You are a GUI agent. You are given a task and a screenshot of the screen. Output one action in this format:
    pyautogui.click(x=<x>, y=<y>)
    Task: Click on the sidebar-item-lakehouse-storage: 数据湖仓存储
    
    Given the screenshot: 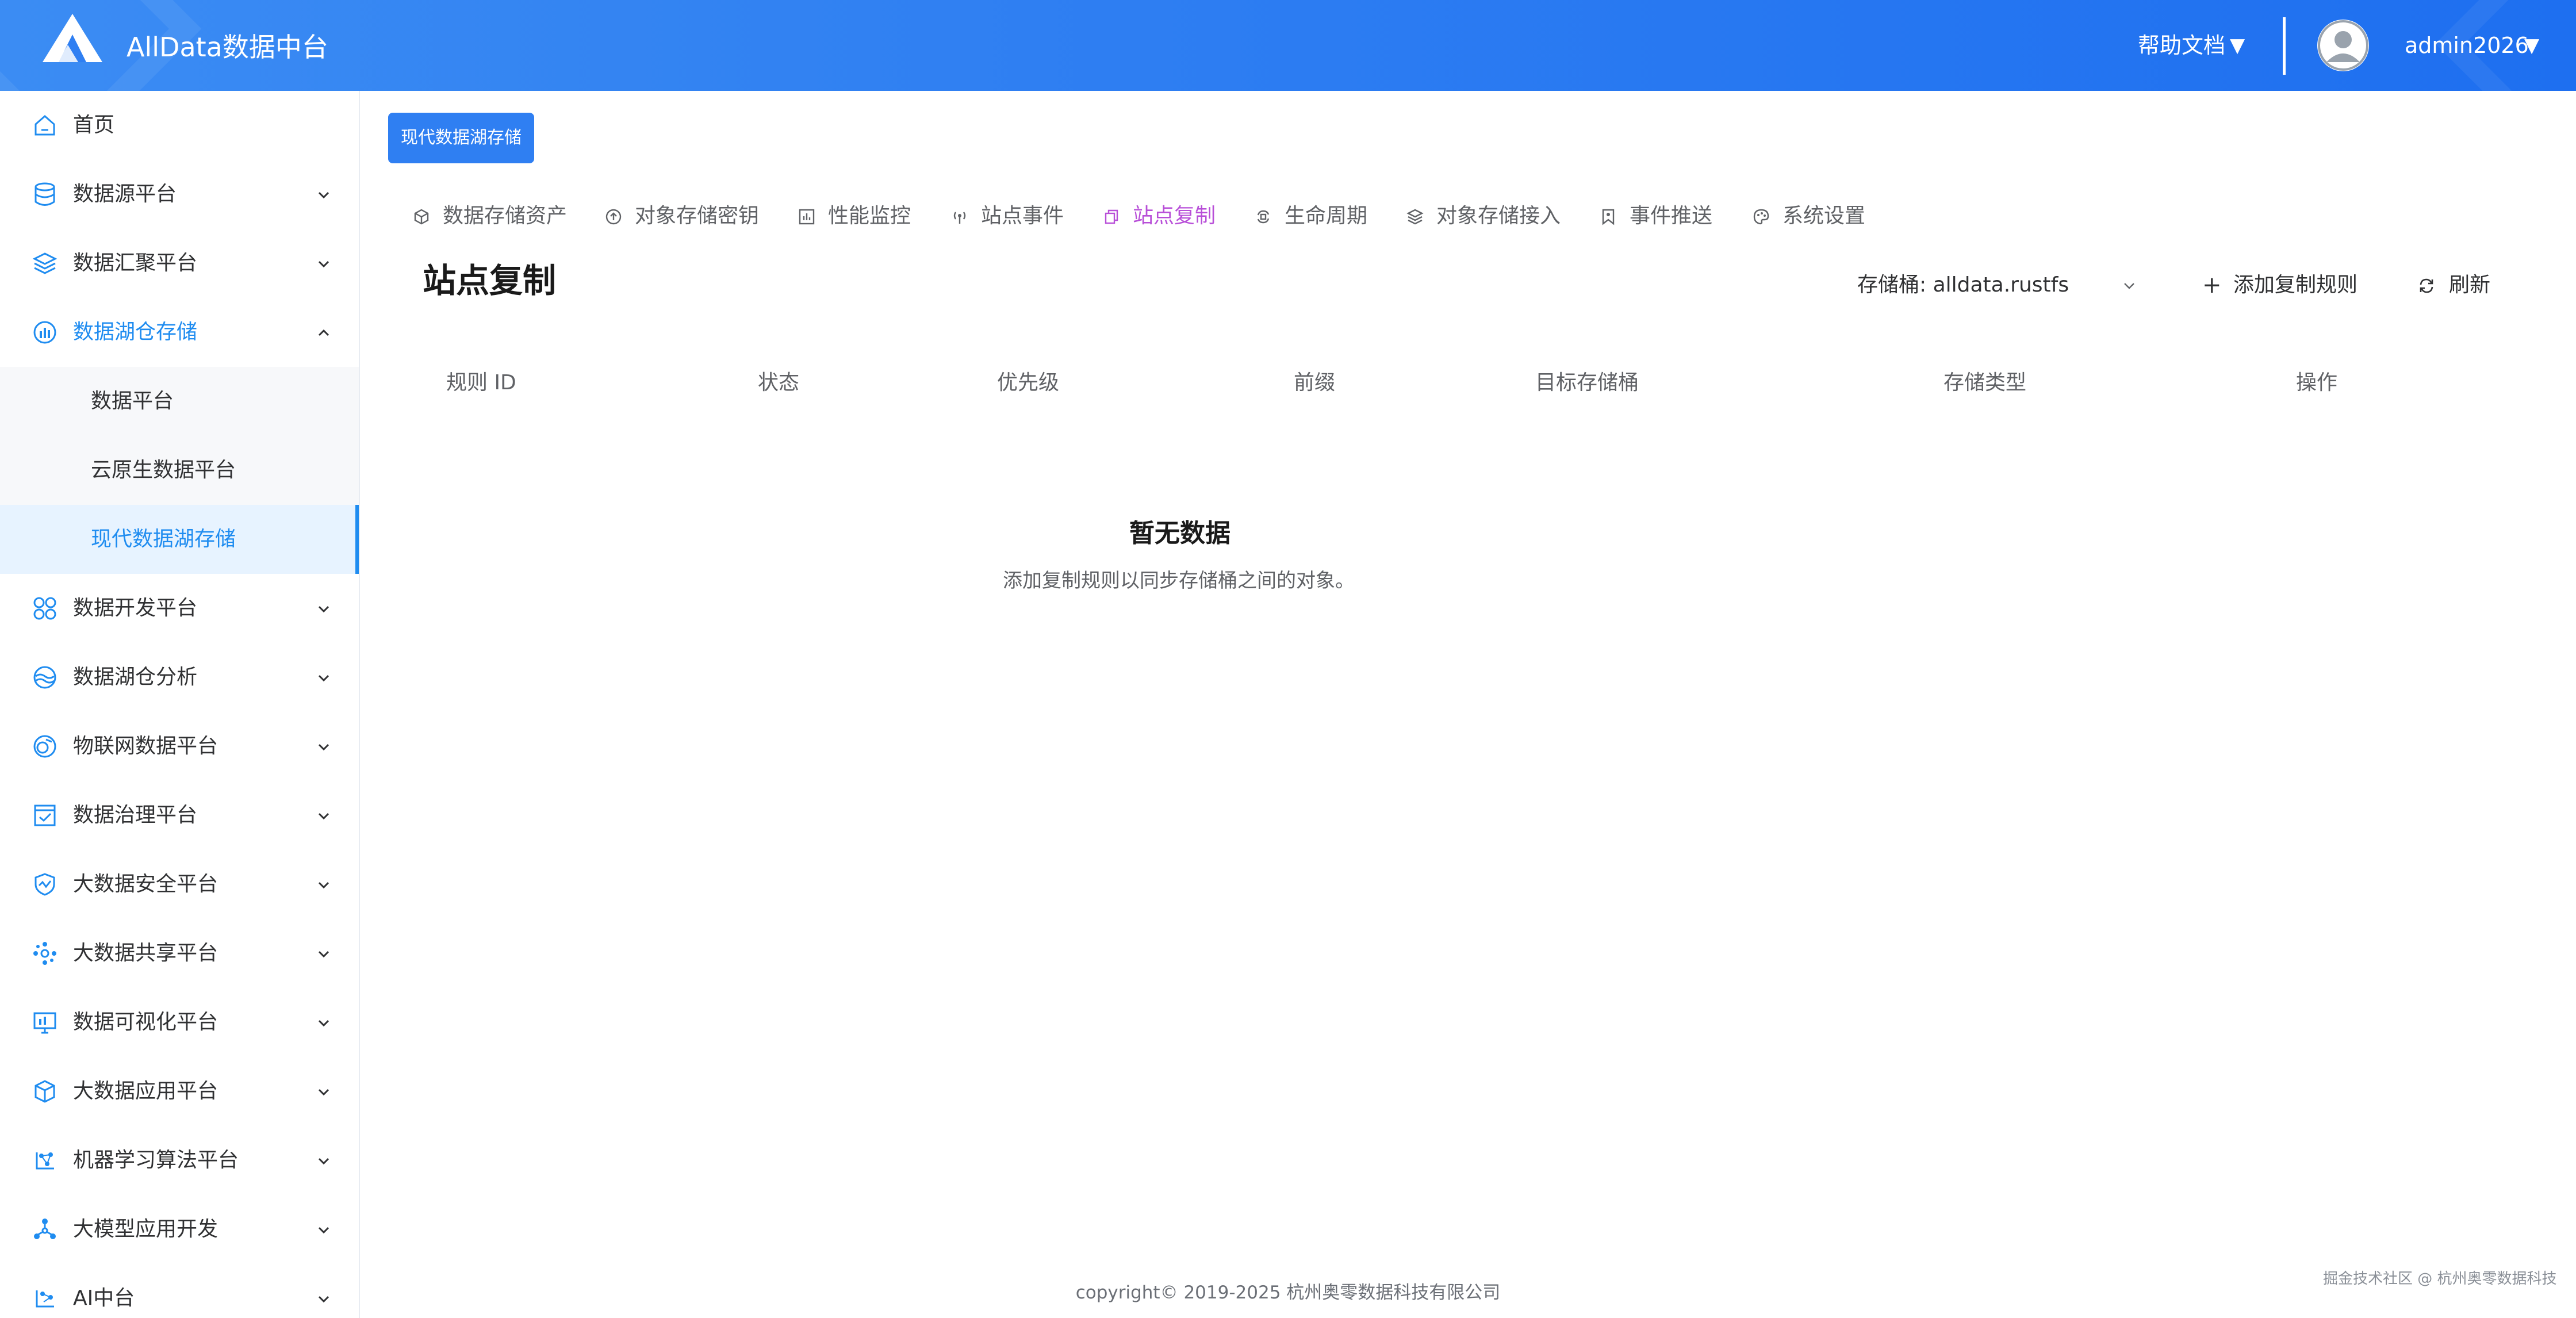 What is the action you would take?
    pyautogui.click(x=179, y=332)
    